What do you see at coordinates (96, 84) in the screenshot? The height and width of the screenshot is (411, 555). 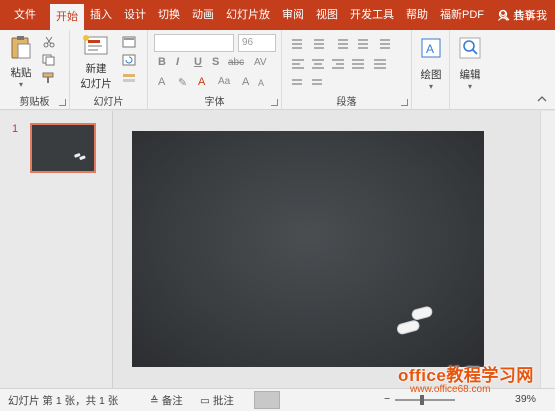 I see `new-slide-label-2: 幻灯片` at bounding box center [96, 84].